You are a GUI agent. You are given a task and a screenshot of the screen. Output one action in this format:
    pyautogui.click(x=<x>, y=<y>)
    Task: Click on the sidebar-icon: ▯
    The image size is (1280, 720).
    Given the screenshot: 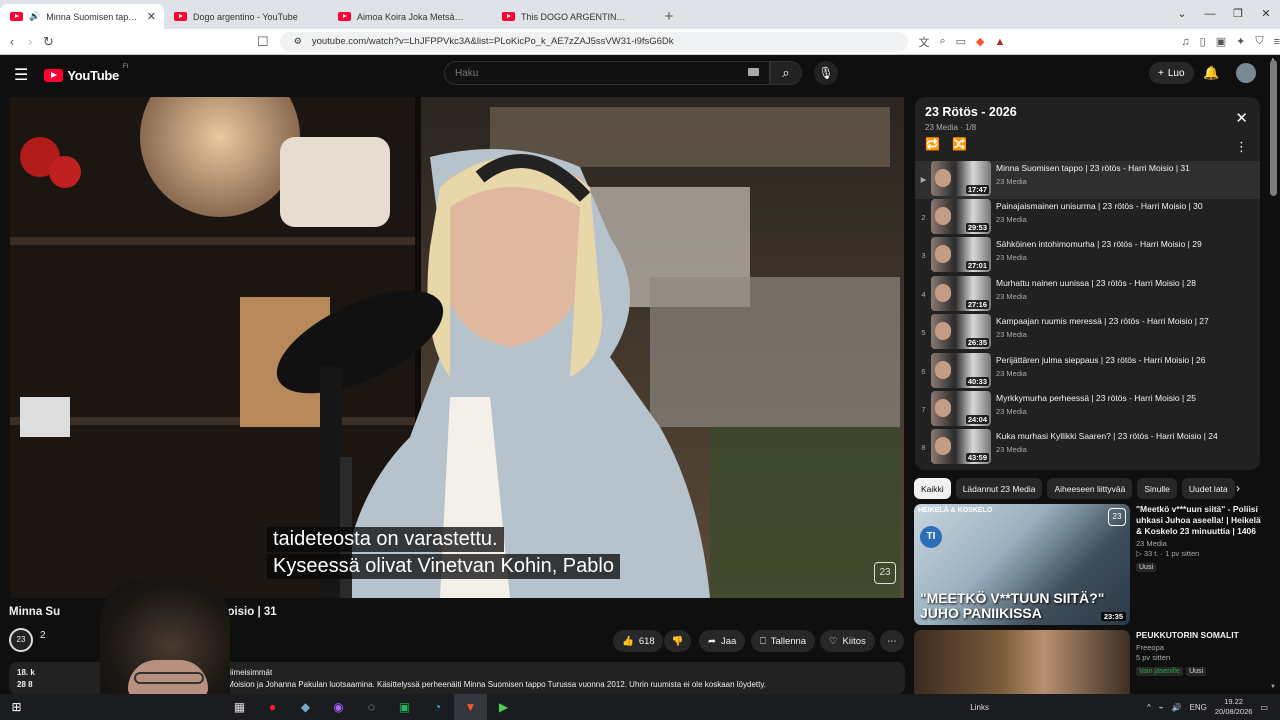 What is the action you would take?
    pyautogui.click(x=1203, y=41)
    